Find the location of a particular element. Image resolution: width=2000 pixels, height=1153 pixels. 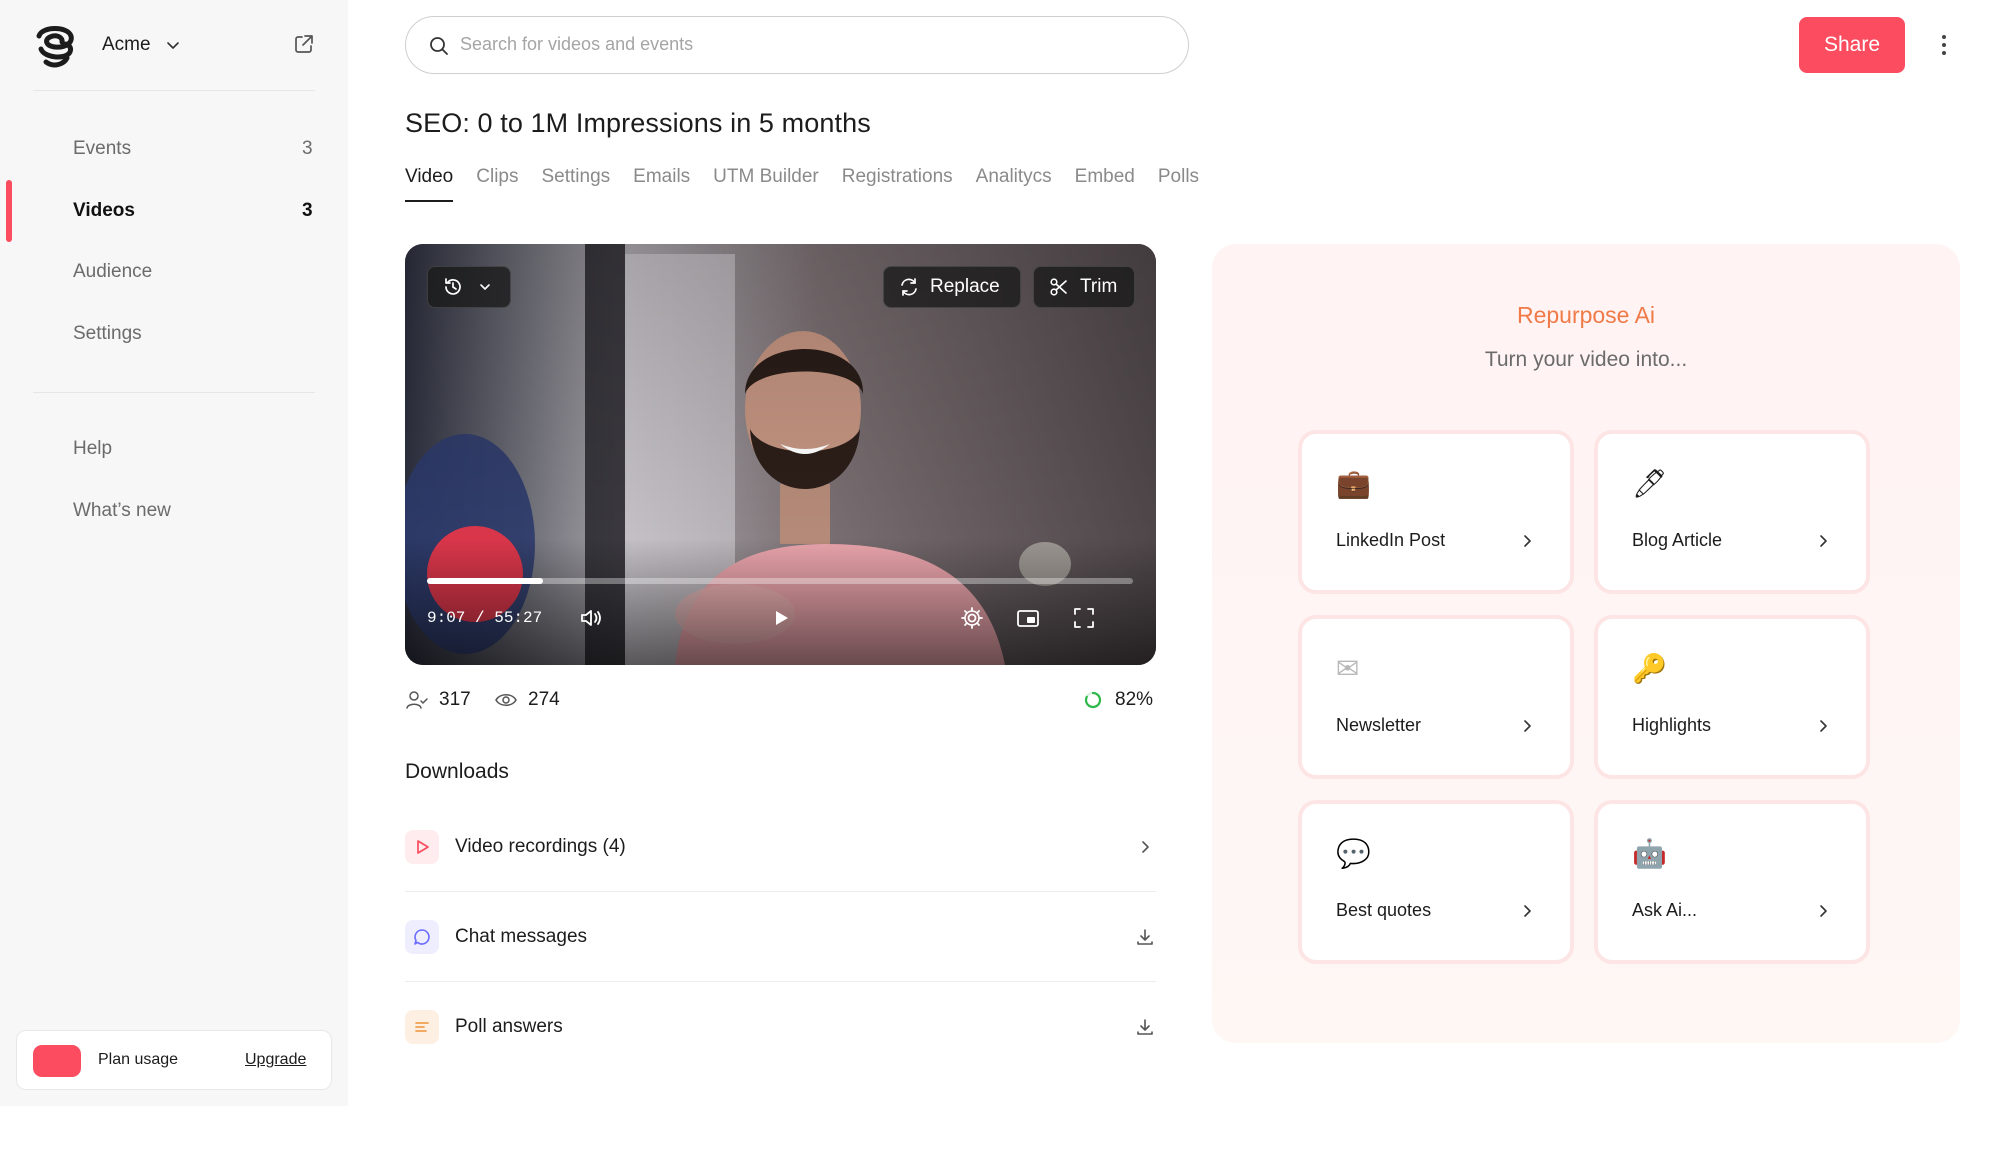

repurpose-card-newsletter: ✉ Newsletter is located at coordinates (1436, 697).